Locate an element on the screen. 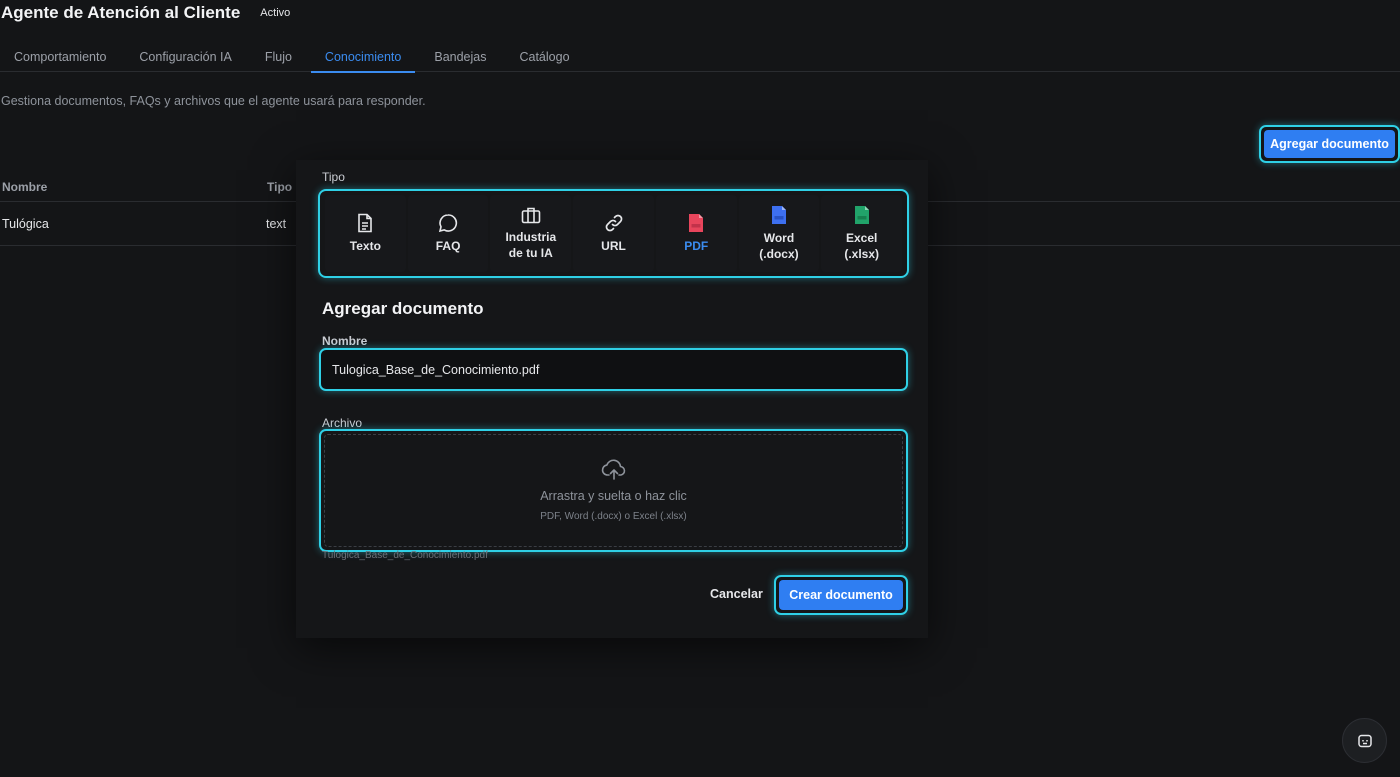  row-name: Tulógica is located at coordinates (25, 224).